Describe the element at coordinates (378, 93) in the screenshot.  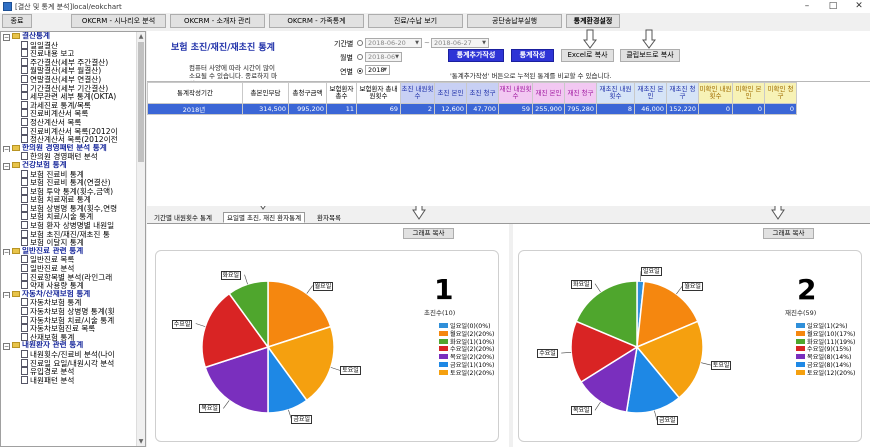
I see `column-header: 보험환자 총내원횟수` at that location.